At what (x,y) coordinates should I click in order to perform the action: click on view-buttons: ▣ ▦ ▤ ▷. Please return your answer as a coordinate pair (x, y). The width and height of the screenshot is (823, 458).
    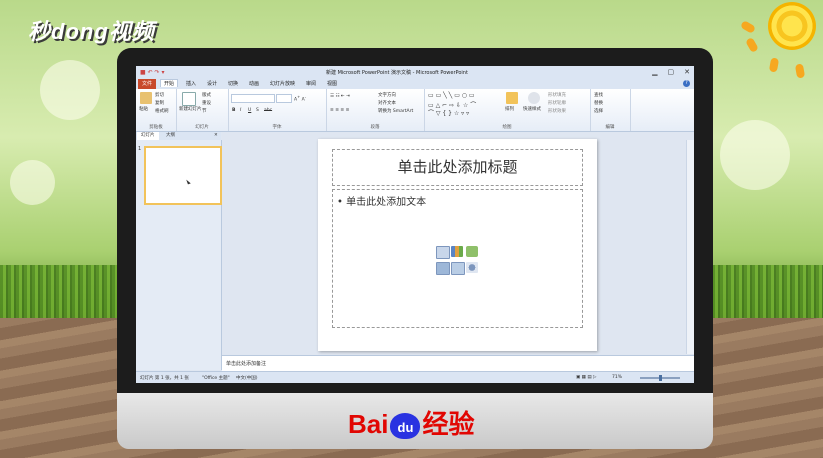
    Looking at the image, I should click on (586, 377).